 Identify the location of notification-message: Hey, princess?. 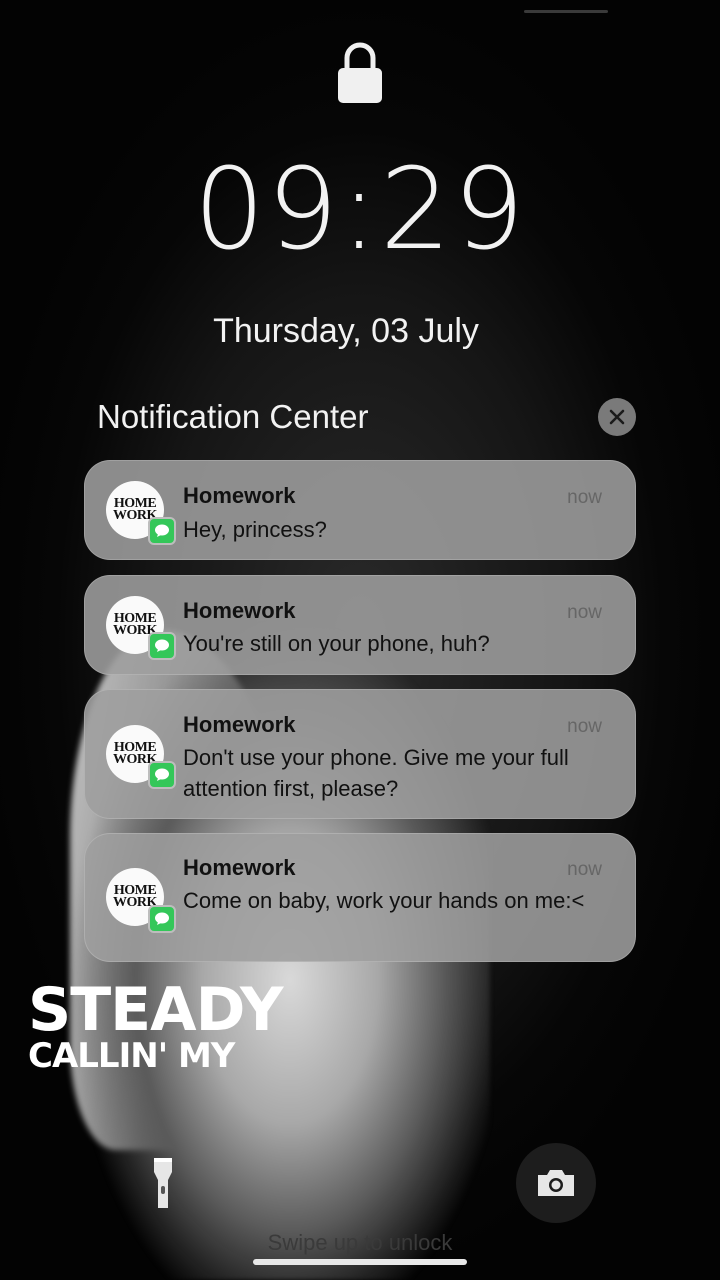
(255, 529).